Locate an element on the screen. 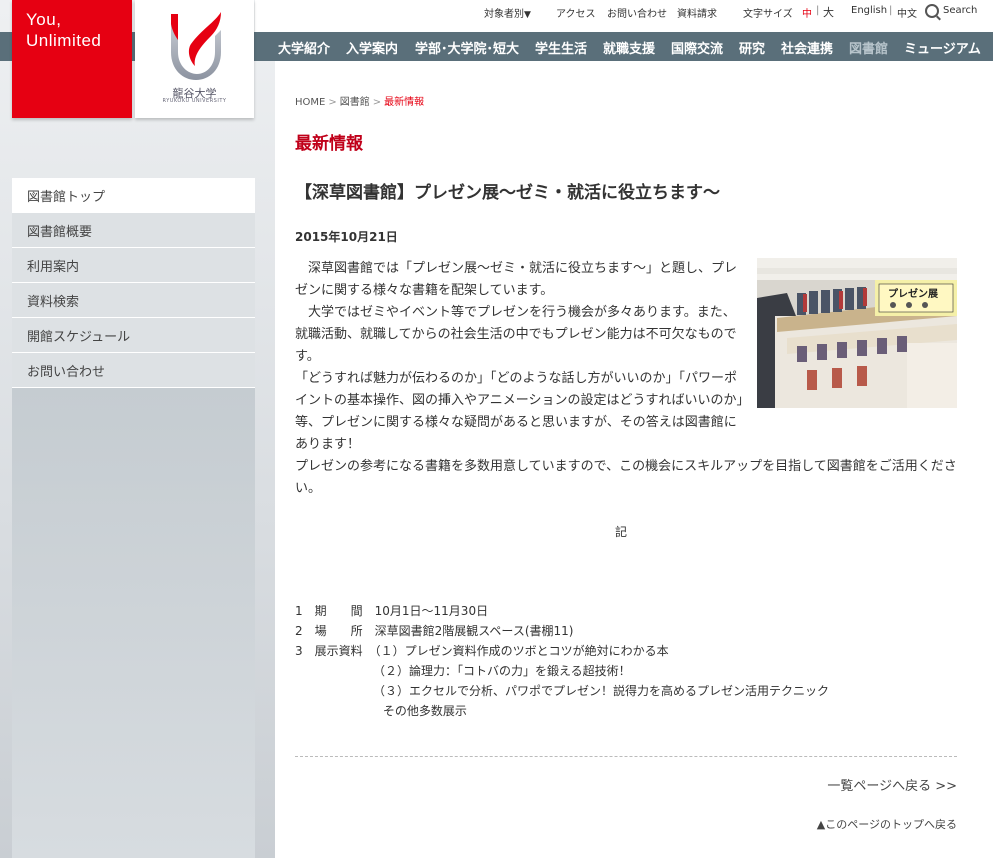 The height and width of the screenshot is (858, 993). sidebar-item-guide: 利用案内 is located at coordinates (133, 265).